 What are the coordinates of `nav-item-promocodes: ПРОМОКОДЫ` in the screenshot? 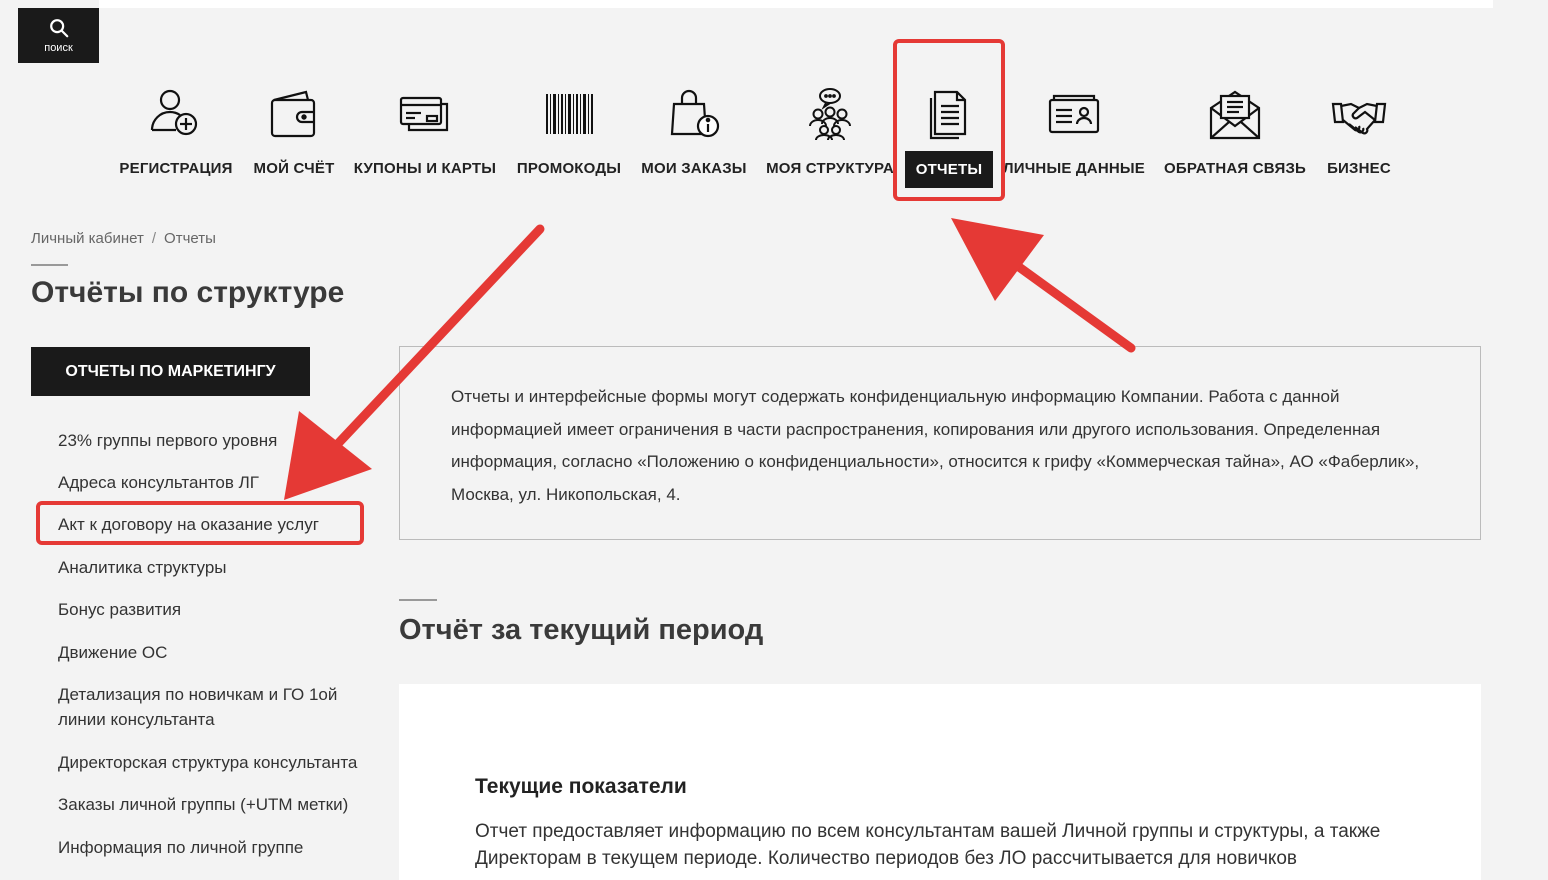 It's located at (569, 139).